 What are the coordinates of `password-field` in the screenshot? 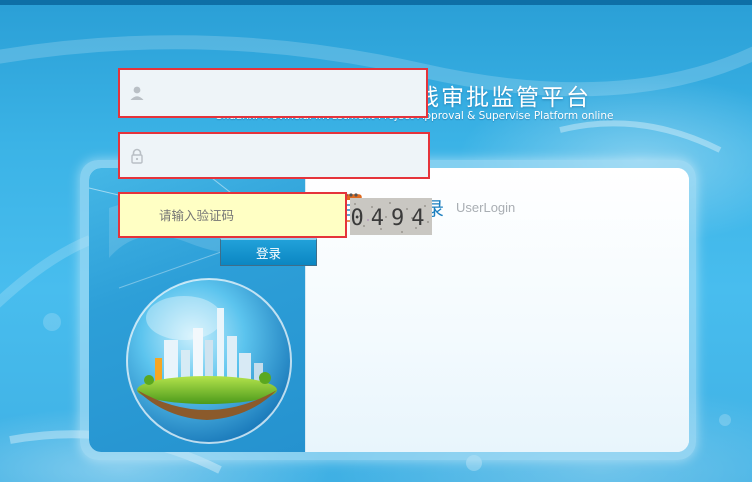 It's located at (274, 155).